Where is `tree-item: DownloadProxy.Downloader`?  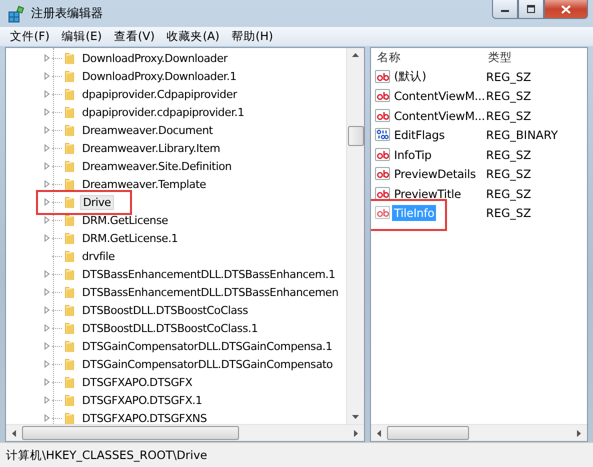
tree-item: DownloadProxy.Downloader is located at coordinates (155, 58).